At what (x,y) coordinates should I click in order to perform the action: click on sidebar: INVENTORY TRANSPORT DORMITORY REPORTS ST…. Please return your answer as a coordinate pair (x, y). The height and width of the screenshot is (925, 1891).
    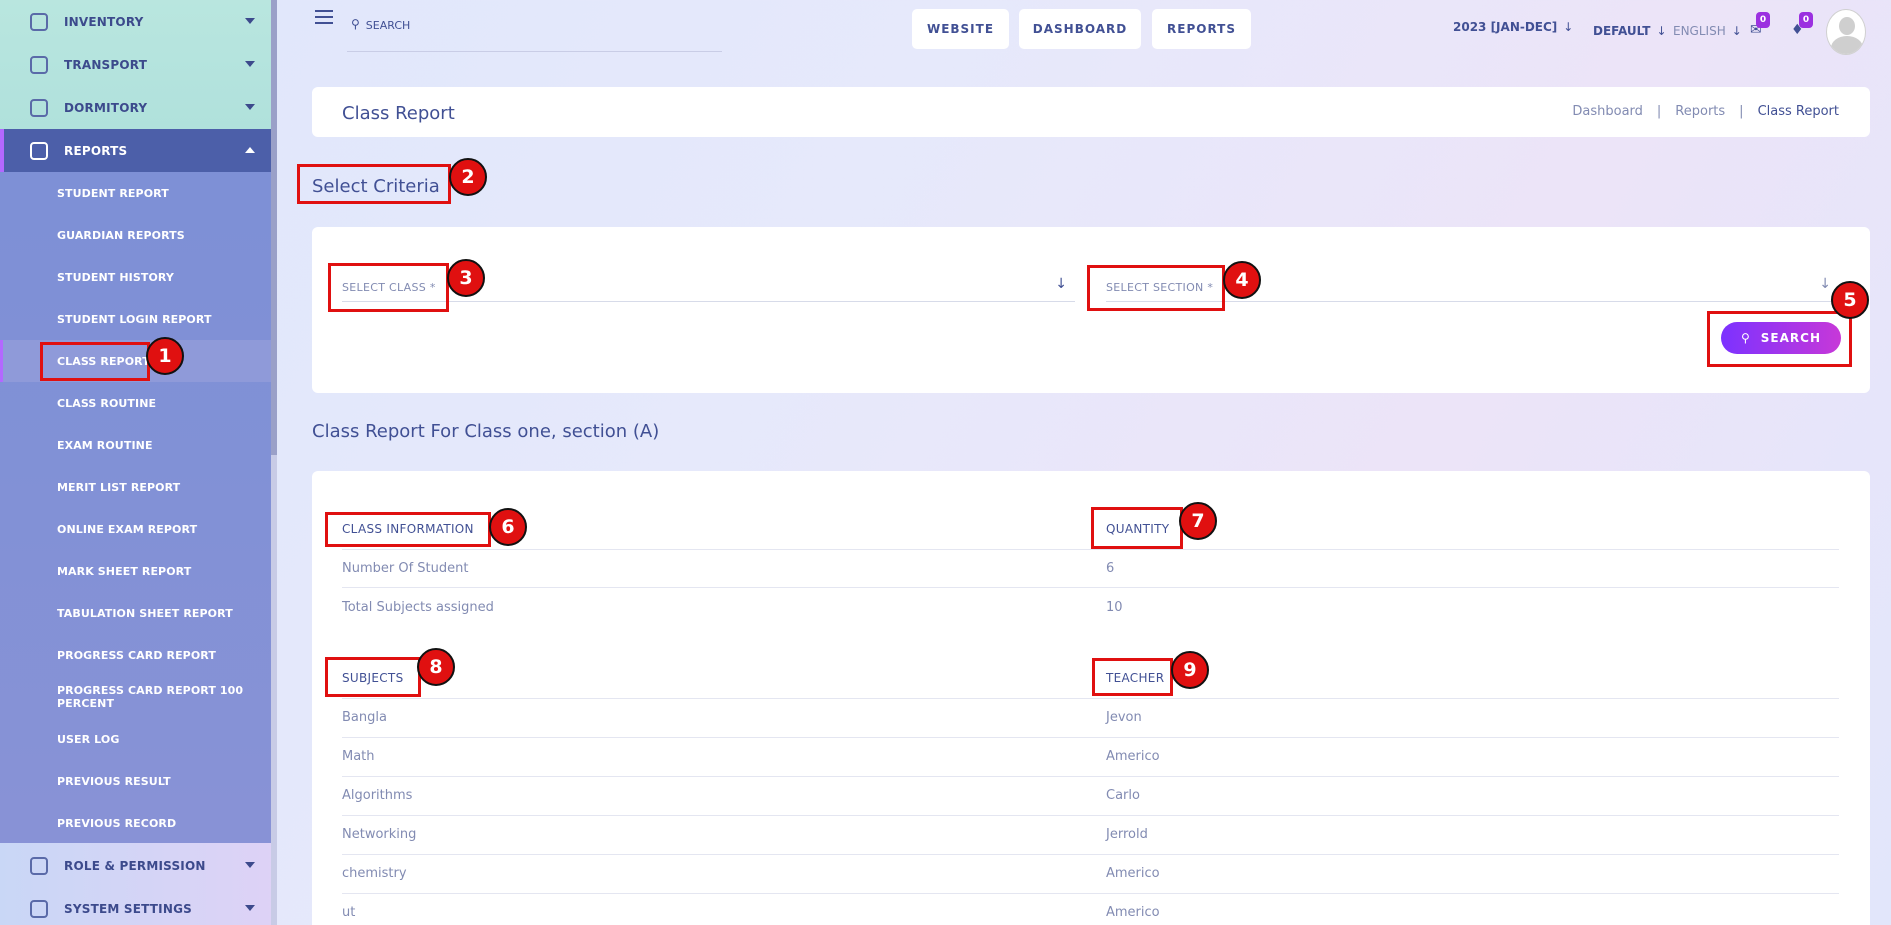
    Looking at the image, I should click on (138, 462).